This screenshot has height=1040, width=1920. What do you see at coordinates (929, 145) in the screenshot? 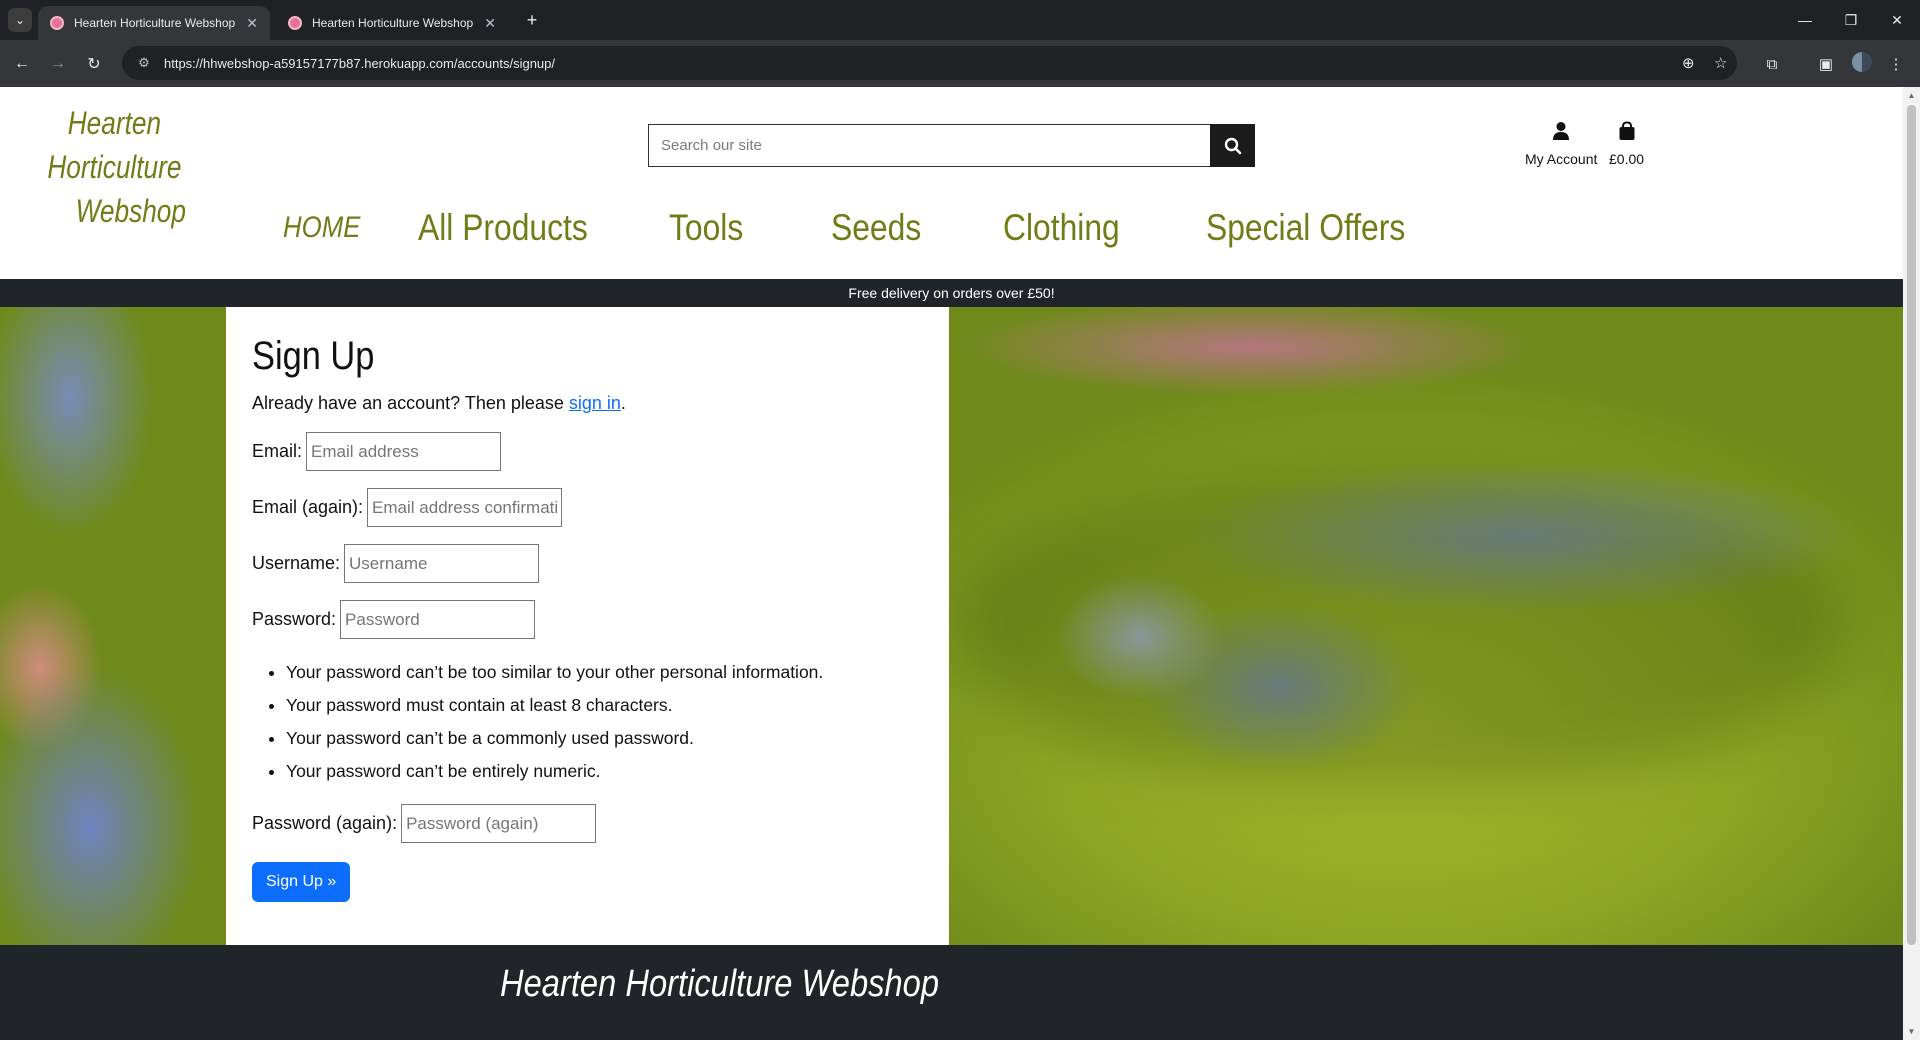
I see `search-input` at bounding box center [929, 145].